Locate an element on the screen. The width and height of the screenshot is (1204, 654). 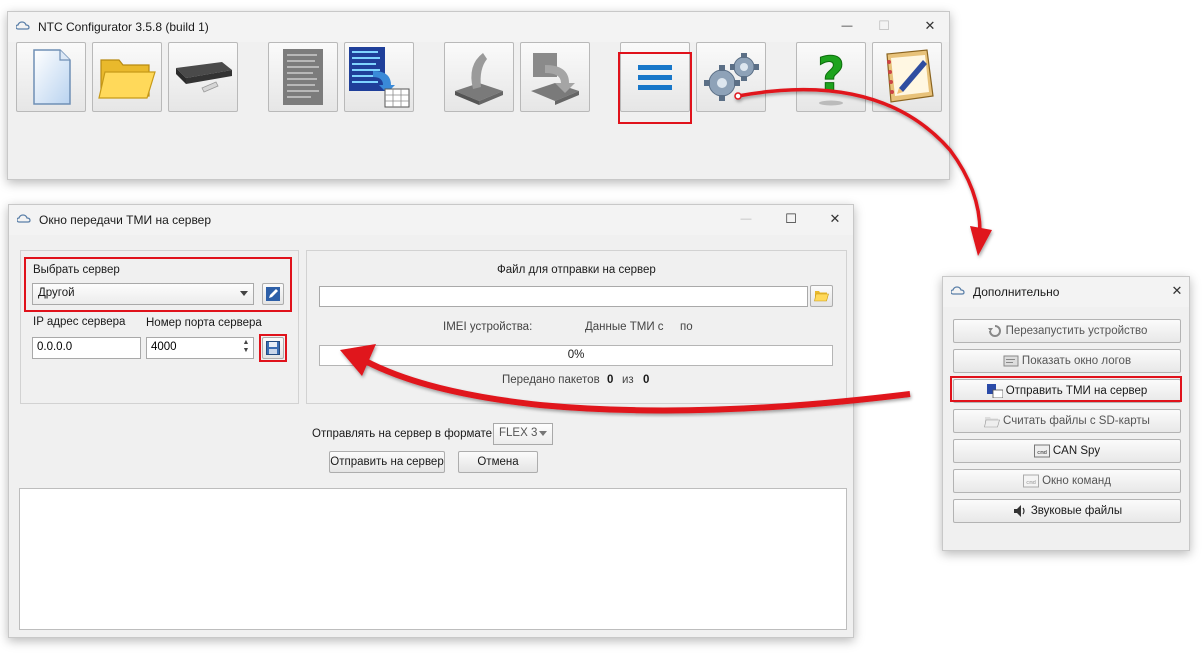
floppy-disk-icon is located at coordinates (273, 348).